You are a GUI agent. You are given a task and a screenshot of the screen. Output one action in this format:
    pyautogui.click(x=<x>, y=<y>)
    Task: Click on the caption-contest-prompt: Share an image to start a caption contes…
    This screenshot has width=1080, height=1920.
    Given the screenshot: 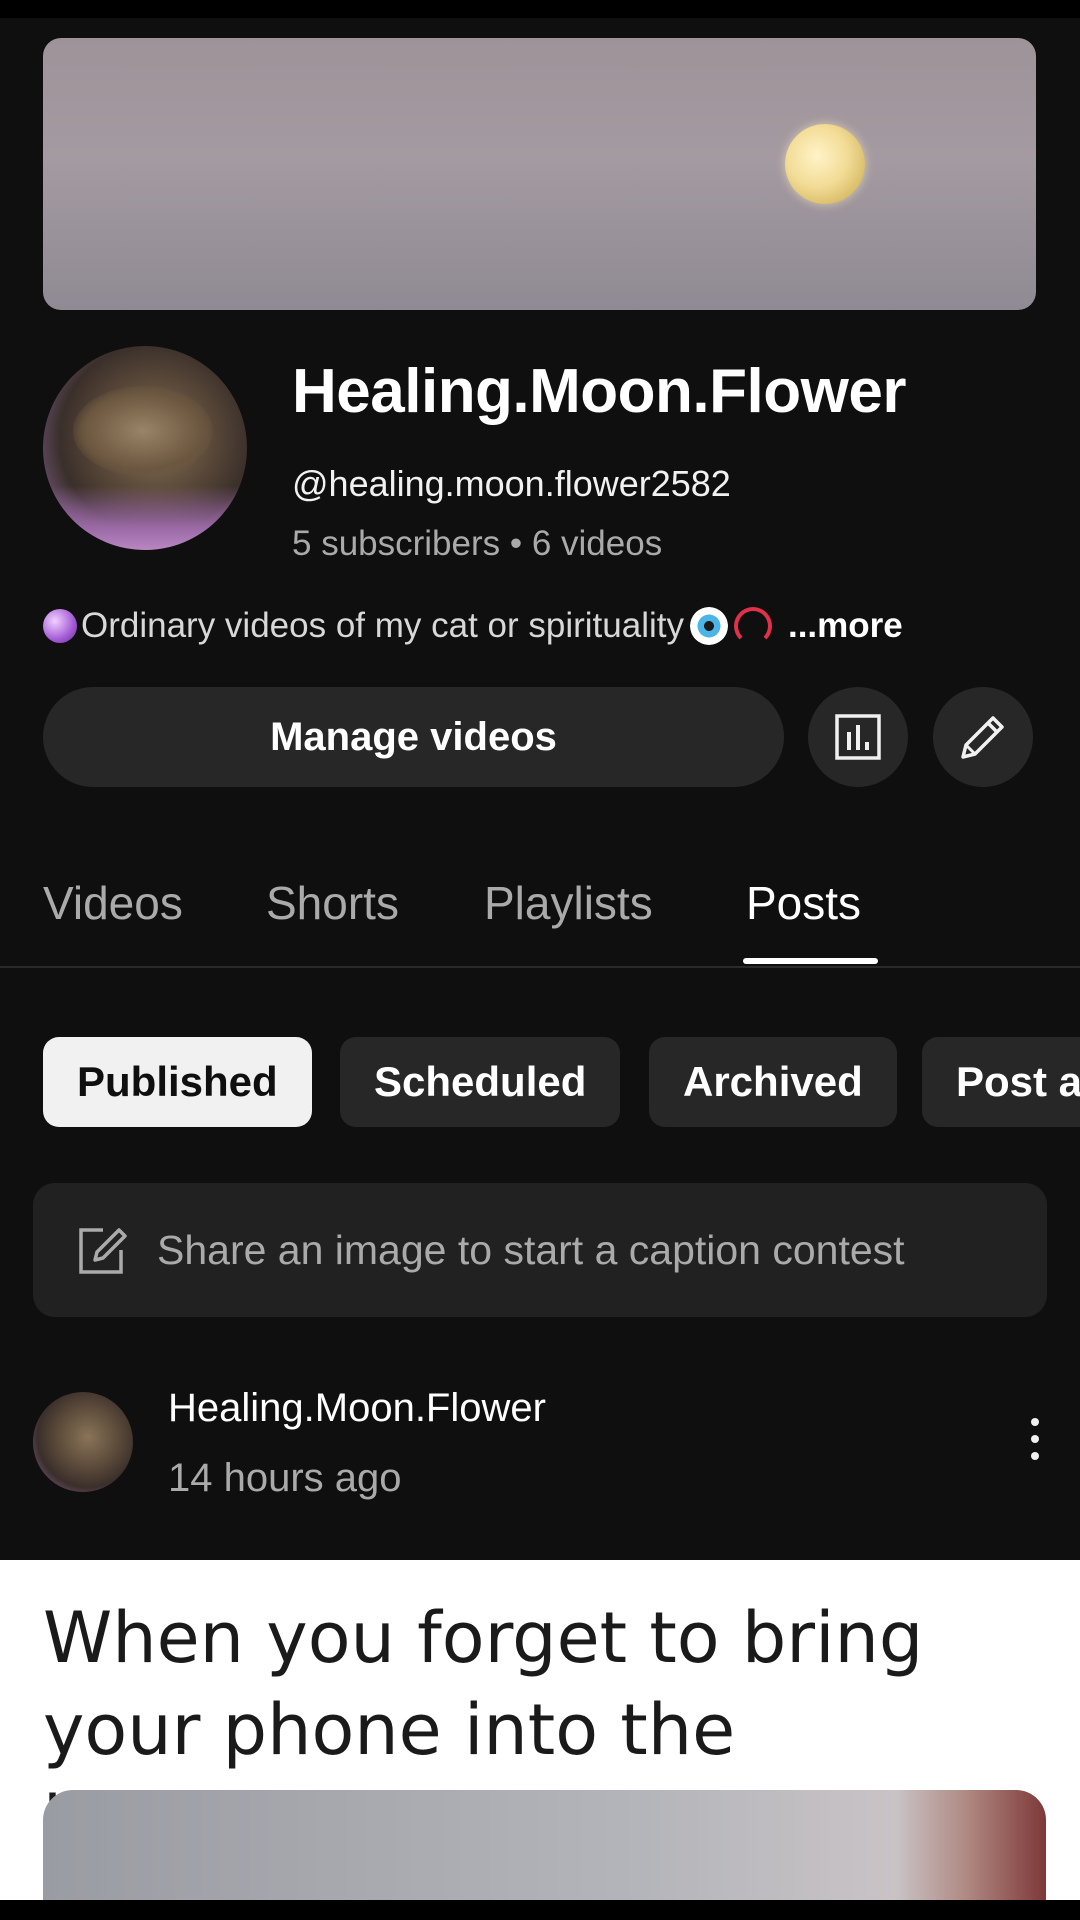 What is the action you would take?
    pyautogui.click(x=540, y=1250)
    